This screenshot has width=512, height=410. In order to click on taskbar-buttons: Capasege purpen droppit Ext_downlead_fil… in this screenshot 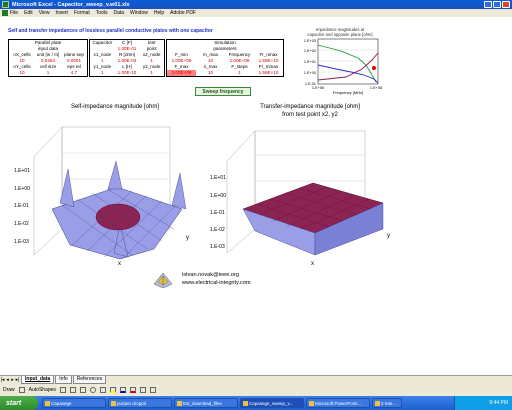, I will do `click(222, 403)`.